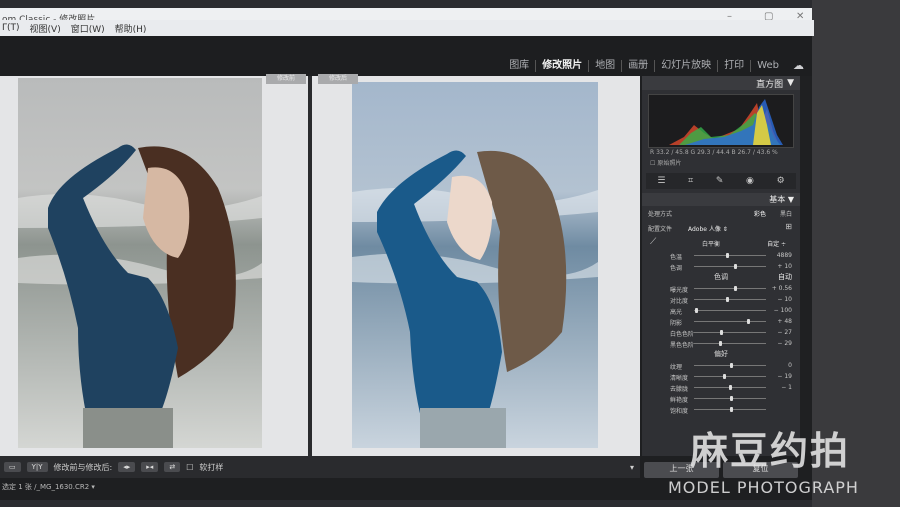 The width and height of the screenshot is (900, 507). I want to click on slider-label: 白色色阶, so click(682, 334).